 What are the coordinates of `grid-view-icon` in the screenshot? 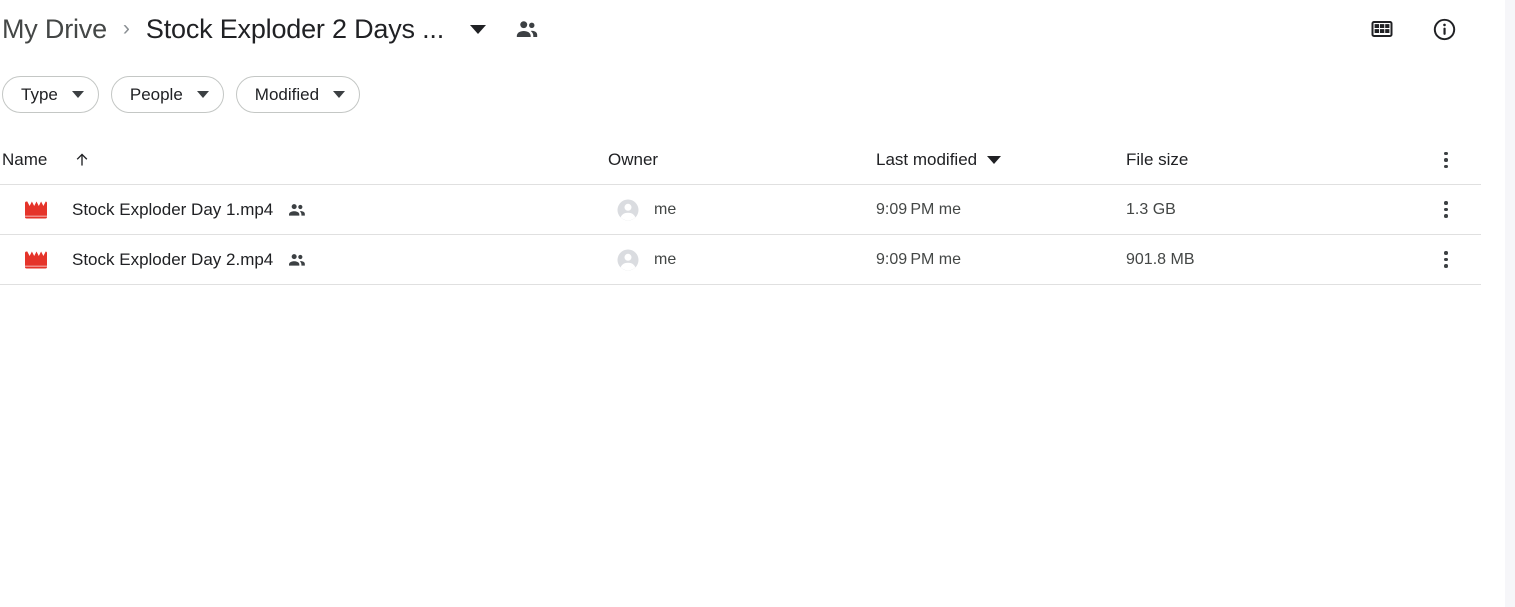 It's located at (1382, 29).